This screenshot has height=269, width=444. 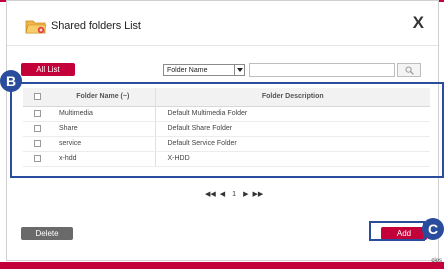 I want to click on dialog-title-row: Shared folders List, so click(x=83, y=26).